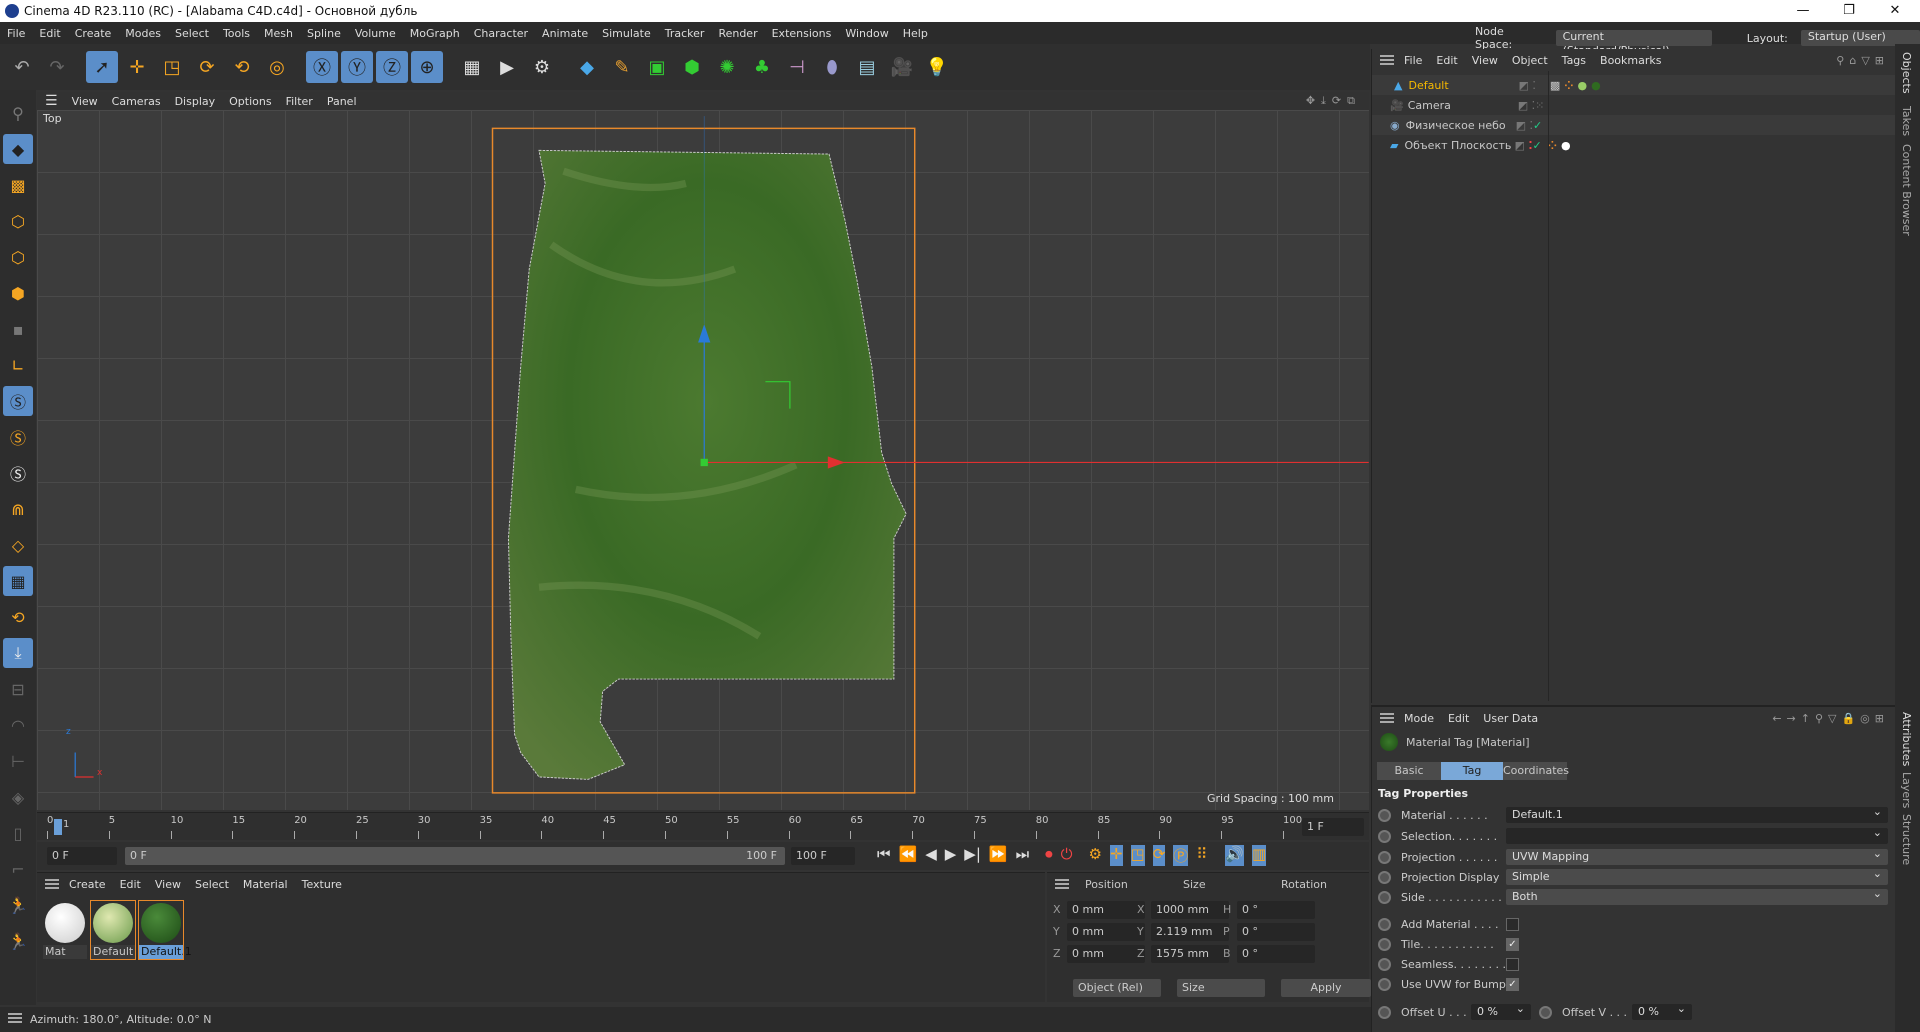 The width and height of the screenshot is (1920, 1032). I want to click on obj-menu-bookmarks: Bookmarks, so click(1630, 60).